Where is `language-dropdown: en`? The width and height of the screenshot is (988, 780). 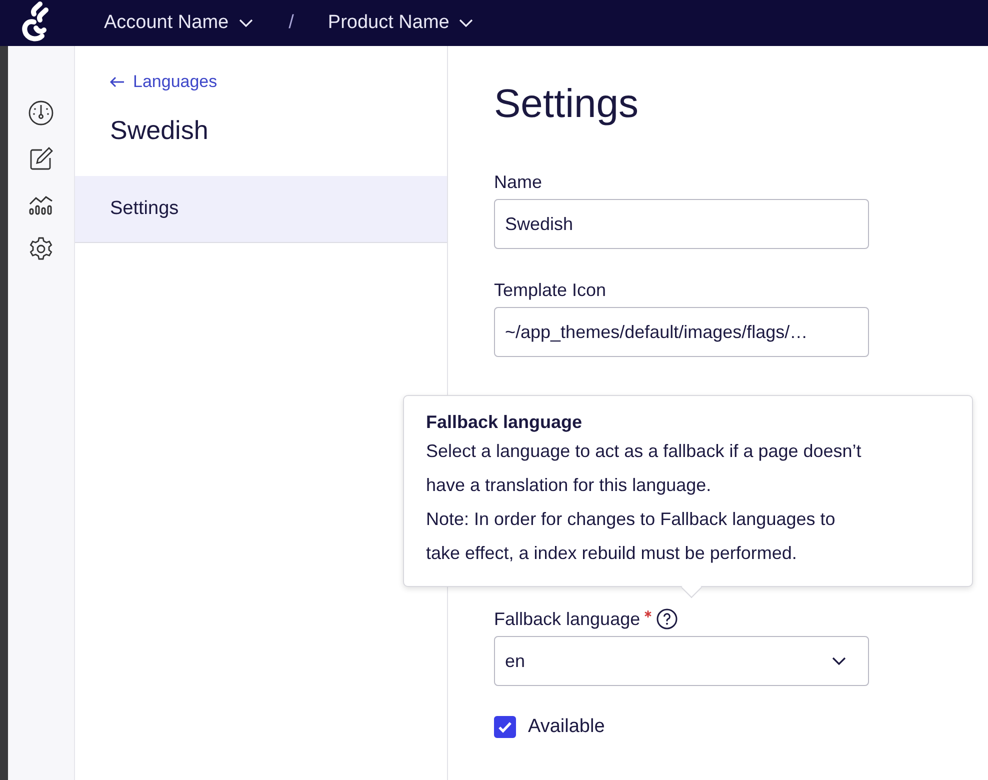
language-dropdown: en is located at coordinates (681, 661).